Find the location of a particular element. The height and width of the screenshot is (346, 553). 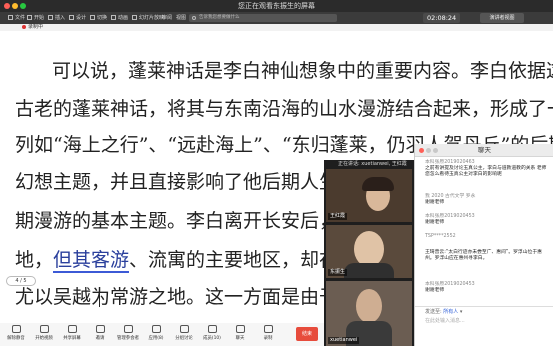

camera-icon is located at coordinates (44, 329).